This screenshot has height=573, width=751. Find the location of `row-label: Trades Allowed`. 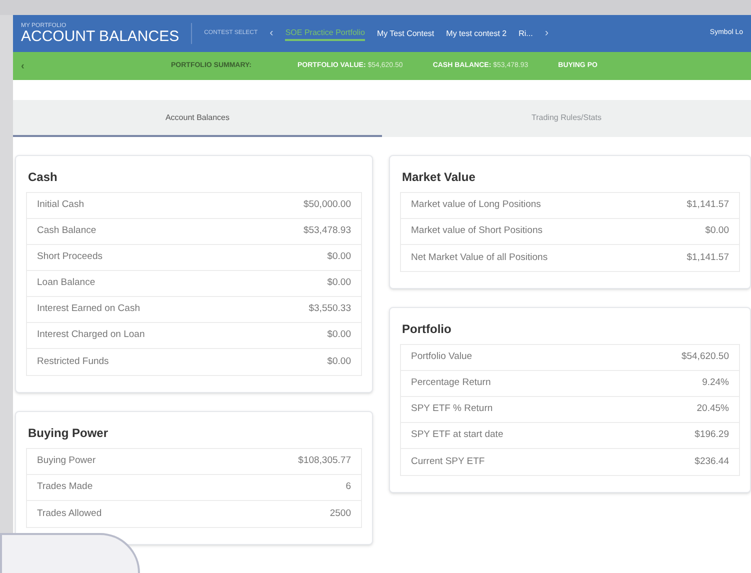

row-label: Trades Allowed is located at coordinates (69, 513).